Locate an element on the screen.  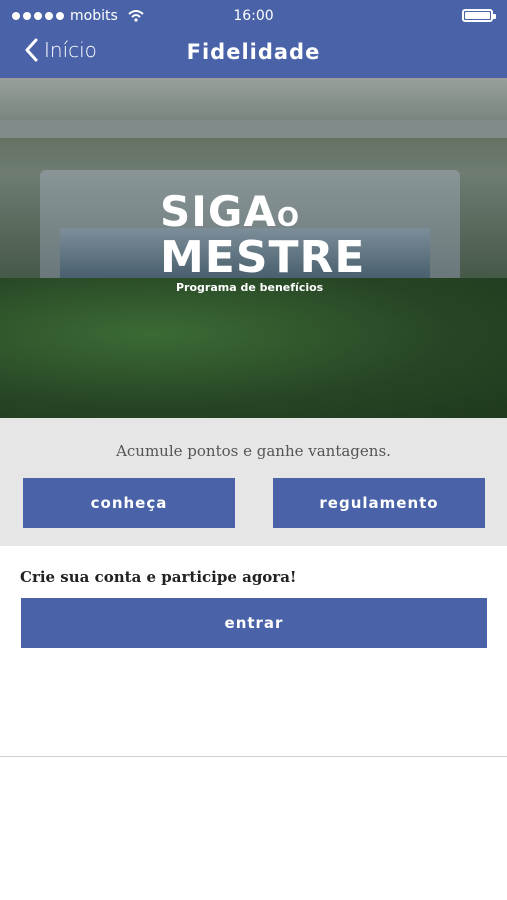
logo-line2: MESTRE is located at coordinates (263, 257).